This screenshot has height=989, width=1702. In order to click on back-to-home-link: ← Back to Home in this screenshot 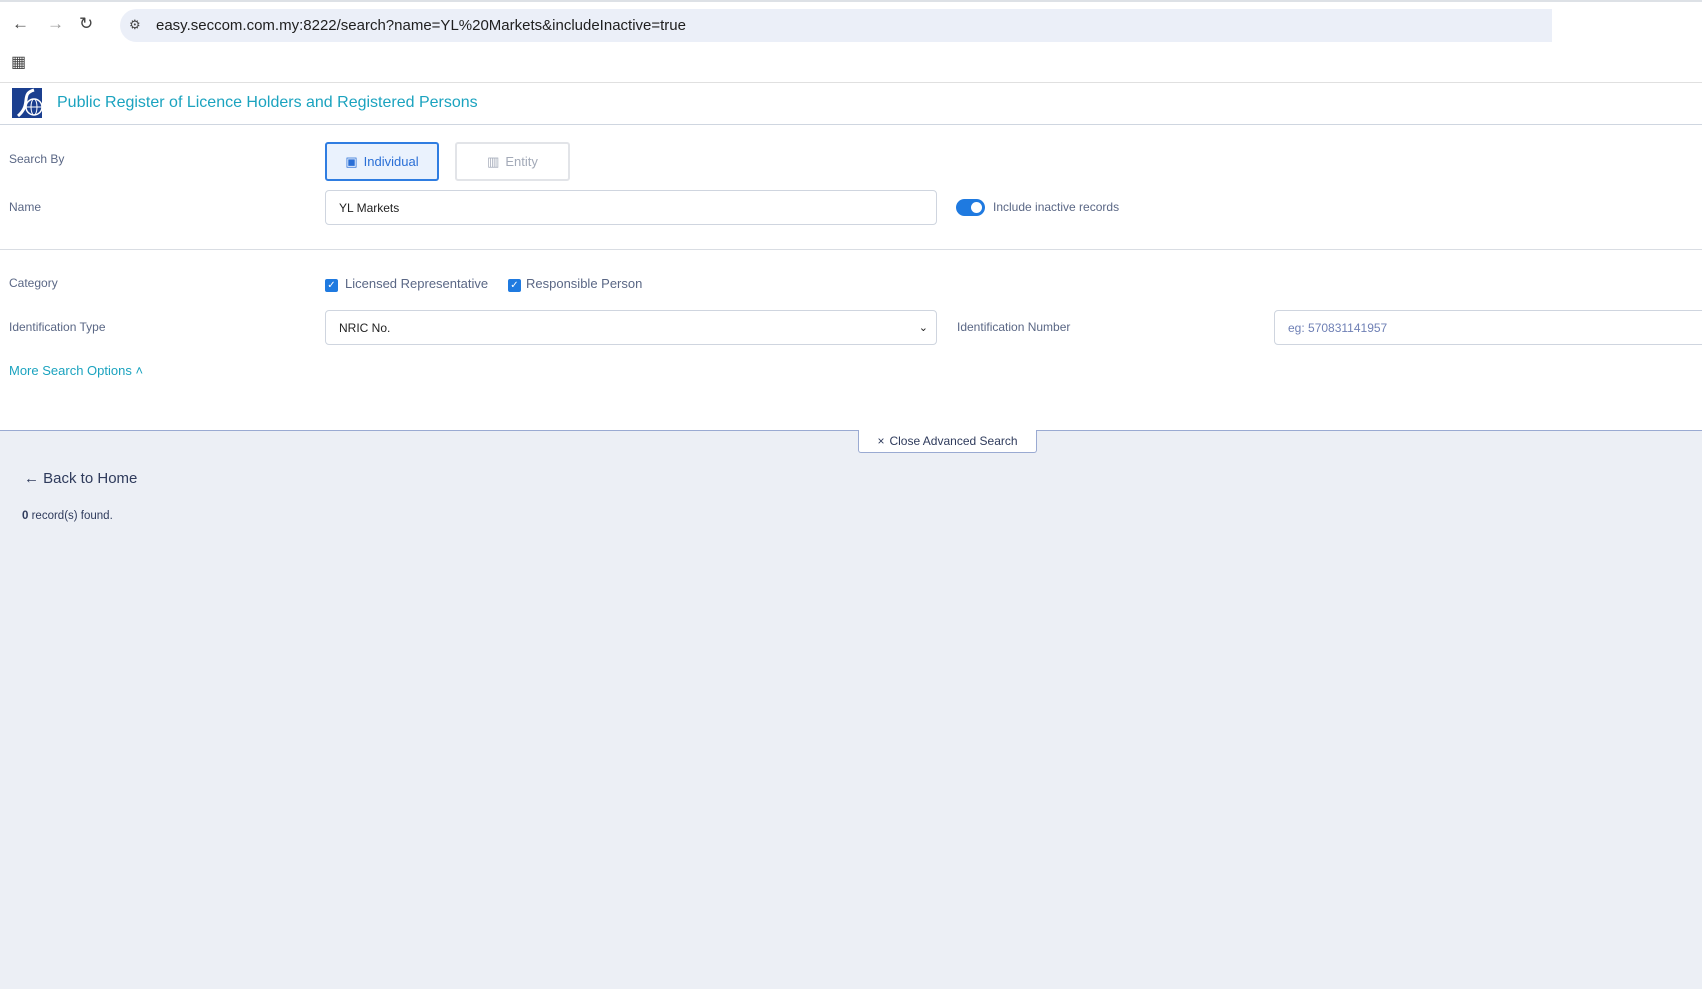, I will do `click(80, 478)`.